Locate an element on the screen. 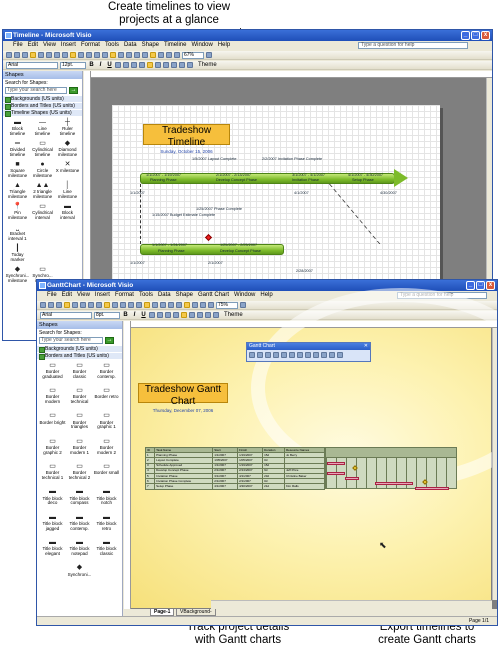 The height and width of the screenshot is (659, 500). menu-item-view: View is located at coordinates (49, 45).